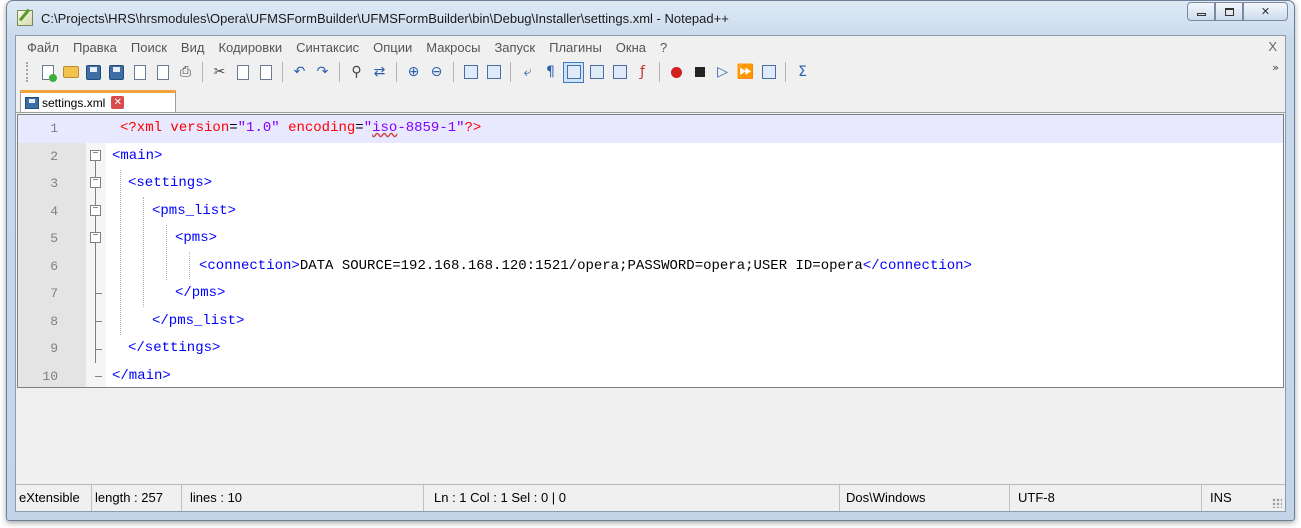 The width and height of the screenshot is (1301, 528). I want to click on code-line: 7 </pms>, so click(650, 294).